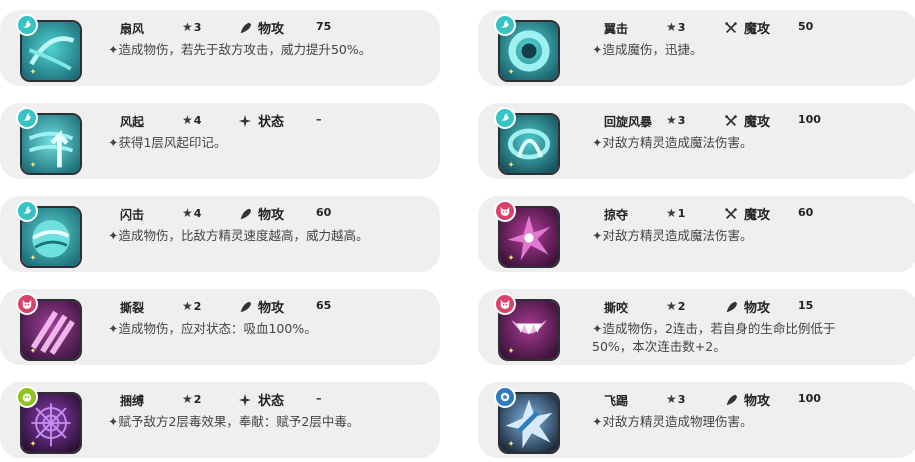 This screenshot has width=915, height=462. Describe the element at coordinates (616, 215) in the screenshot. I see `skill-name: 掠夺` at that location.